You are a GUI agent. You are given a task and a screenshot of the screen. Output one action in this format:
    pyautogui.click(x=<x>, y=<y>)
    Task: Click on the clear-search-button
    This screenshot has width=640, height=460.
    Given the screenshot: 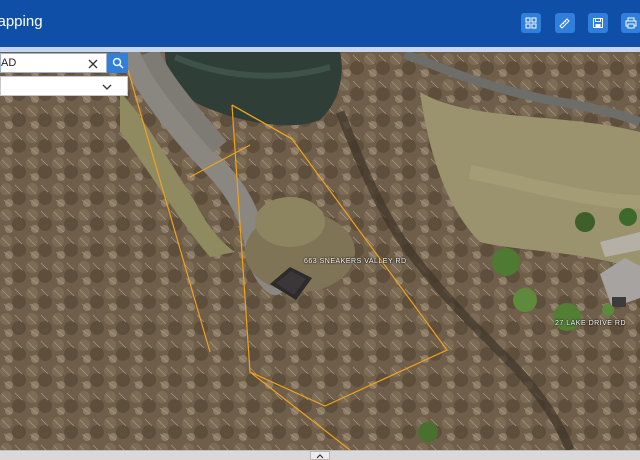 What is the action you would take?
    pyautogui.click(x=93, y=64)
    